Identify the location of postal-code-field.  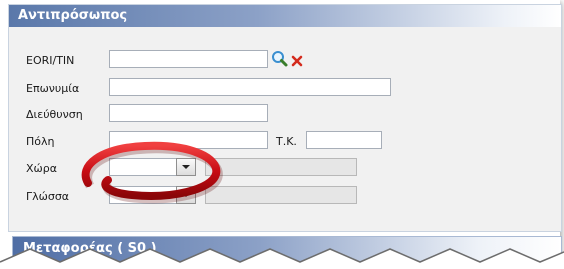
(344, 140).